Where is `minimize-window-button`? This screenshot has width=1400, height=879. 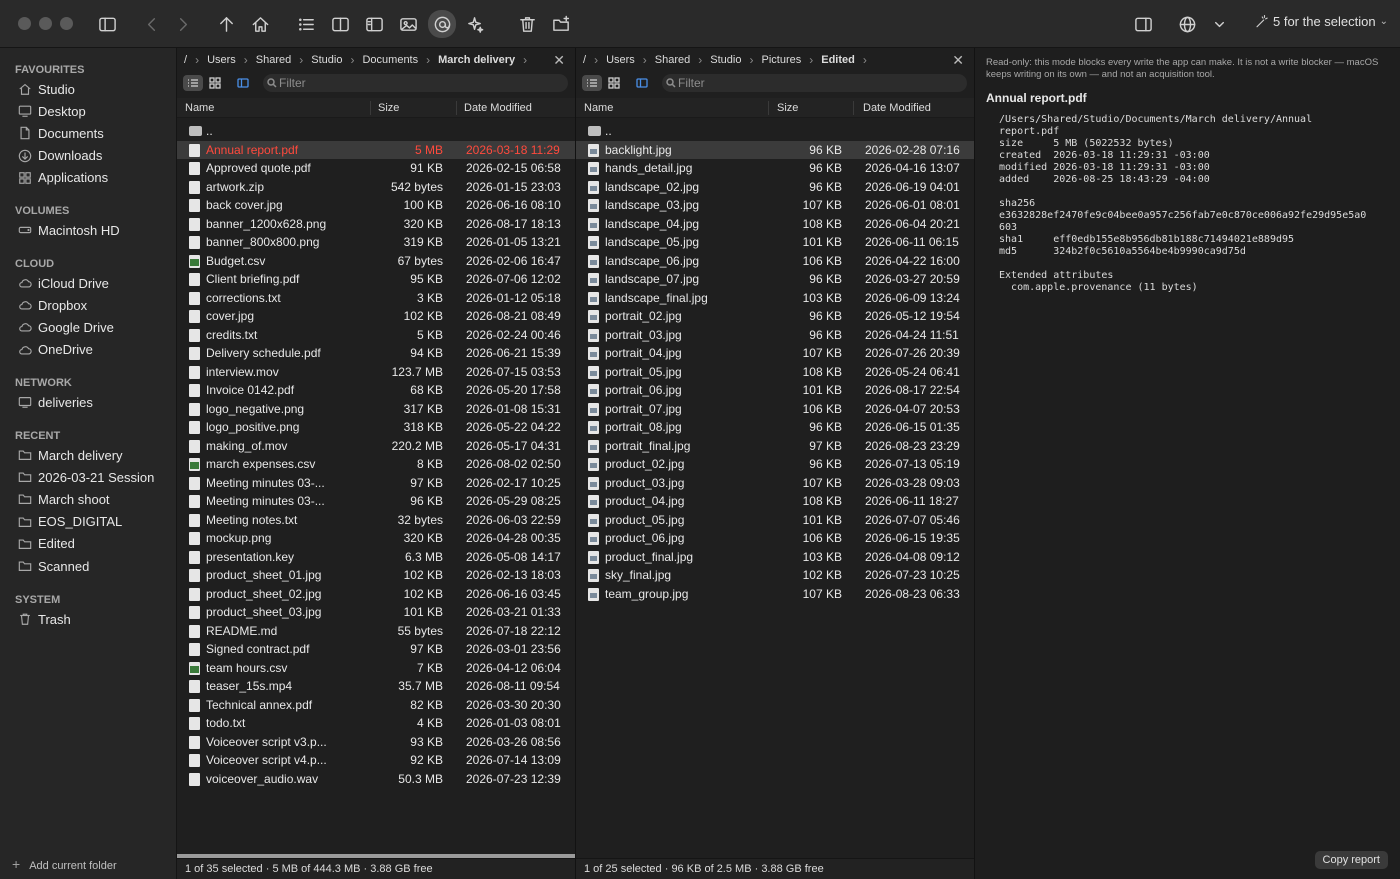 minimize-window-button is located at coordinates (45, 23).